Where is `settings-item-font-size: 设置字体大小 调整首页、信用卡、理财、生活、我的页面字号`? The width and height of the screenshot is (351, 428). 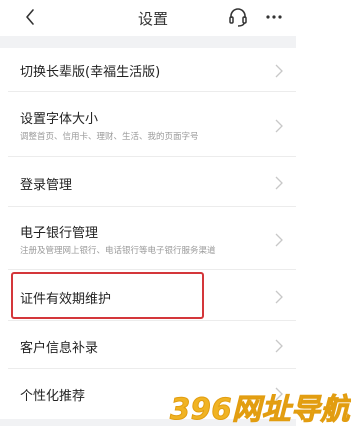
settings-item-font-size: 设置字体大小 调整首页、信用卡、理财、生活、我的页面字号 is located at coordinates (148, 124).